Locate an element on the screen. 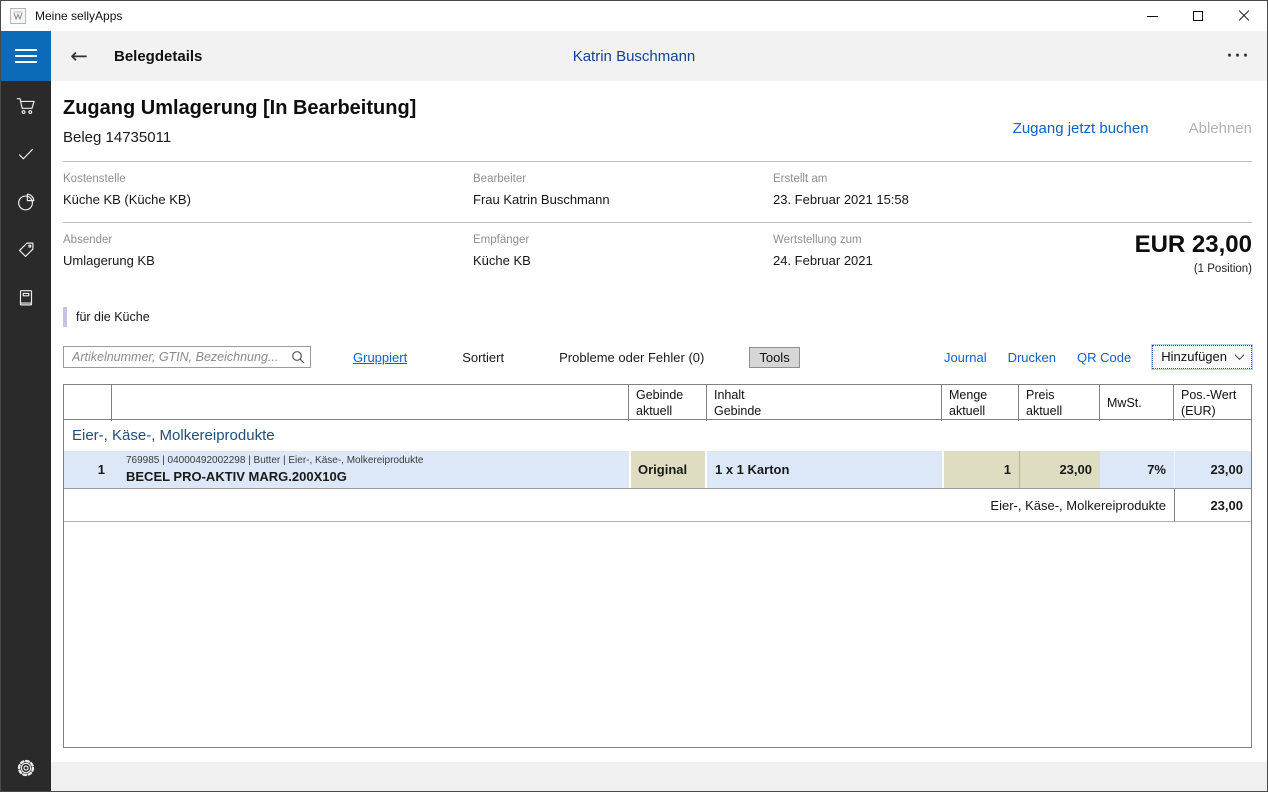 This screenshot has width=1268, height=792. window-controls is located at coordinates (1198, 16).